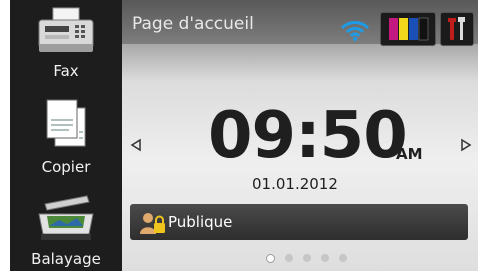  Describe the element at coordinates (66, 219) in the screenshot. I see `scanner-icon` at that location.